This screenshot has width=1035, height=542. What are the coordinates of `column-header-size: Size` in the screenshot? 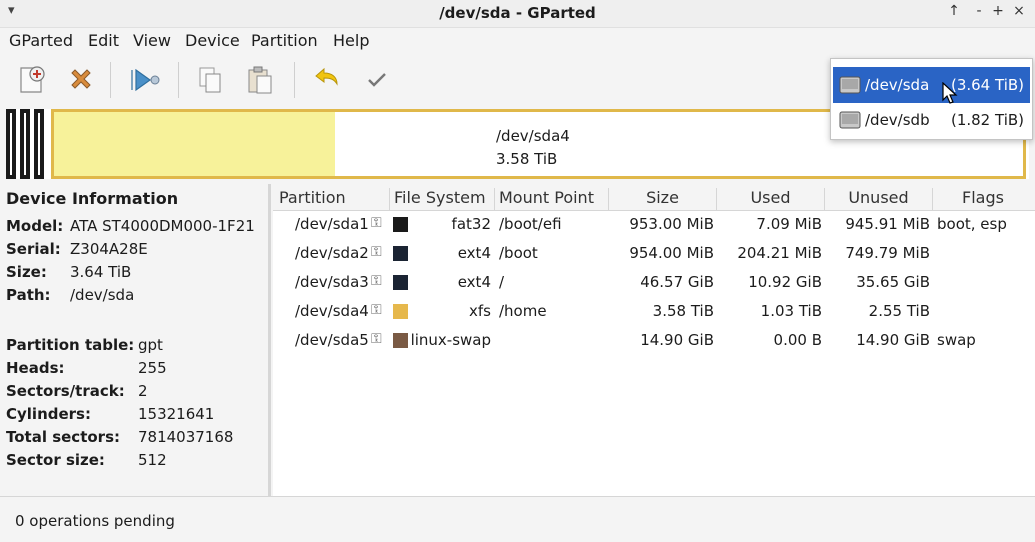 It's located at (663, 199).